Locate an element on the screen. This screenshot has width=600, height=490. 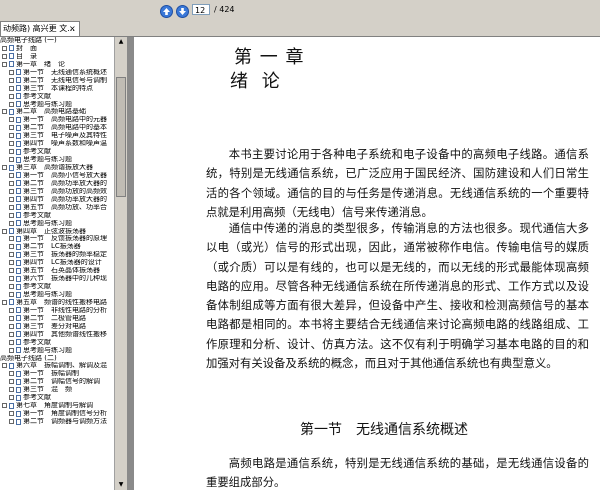
bookmark-item: 第三节 差分对电路 is located at coordinates (57, 327).